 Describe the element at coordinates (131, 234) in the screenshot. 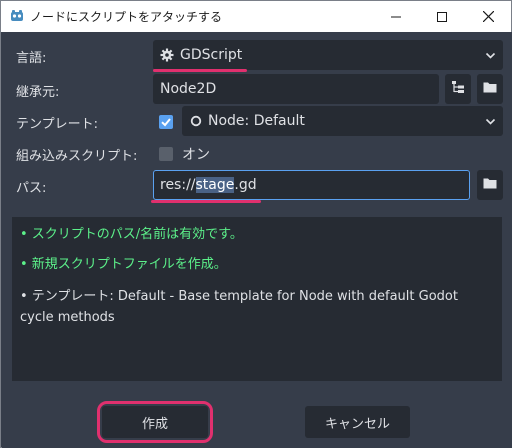

I see `message-path-valid: • スクリプトのパス/名前は有効です。` at that location.